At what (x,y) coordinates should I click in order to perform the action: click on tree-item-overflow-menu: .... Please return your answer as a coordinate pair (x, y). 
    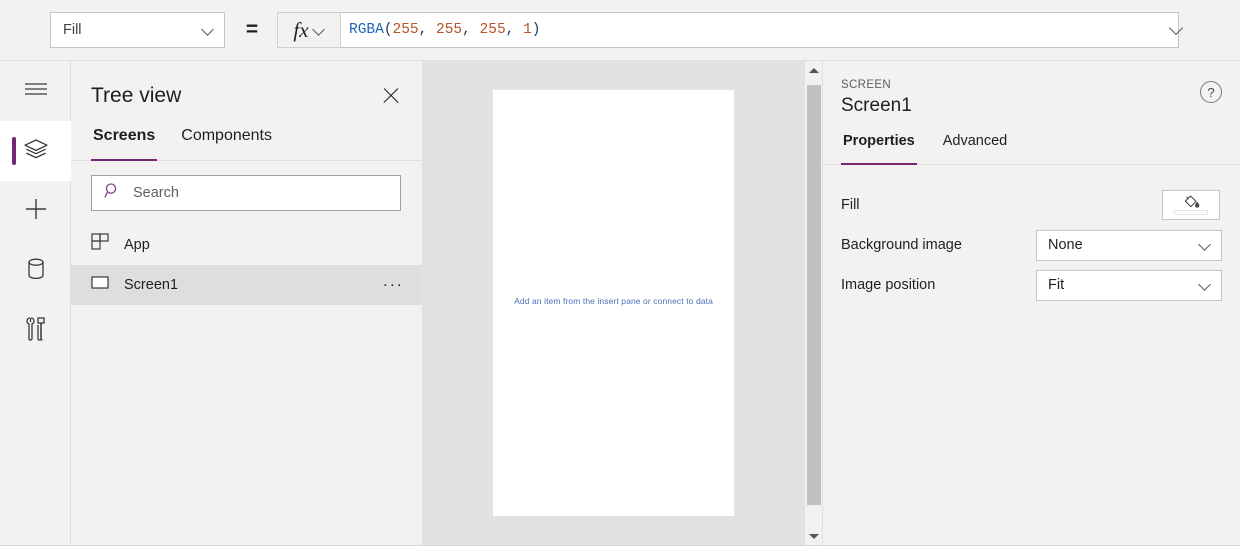
    Looking at the image, I should click on (393, 283).